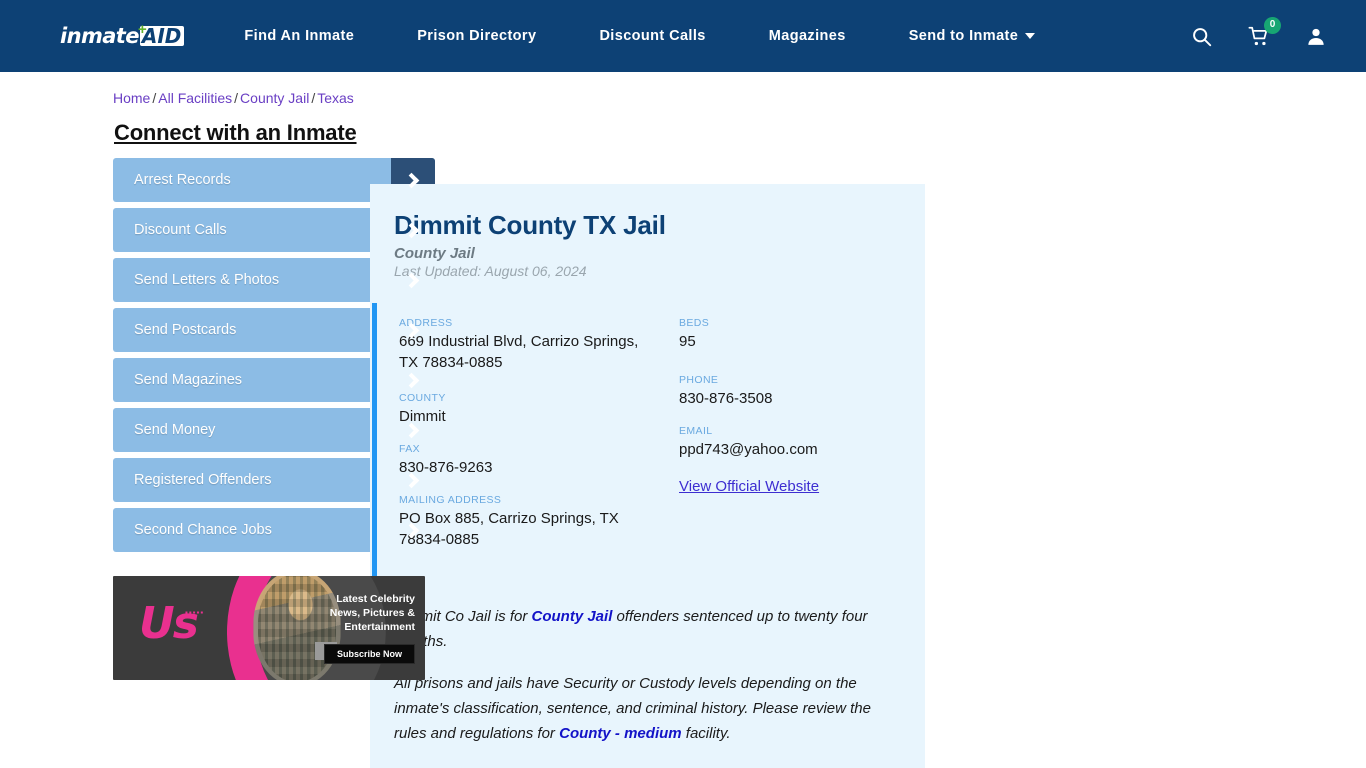  I want to click on nav-item-discount-calls: Discount Calls, so click(652, 36).